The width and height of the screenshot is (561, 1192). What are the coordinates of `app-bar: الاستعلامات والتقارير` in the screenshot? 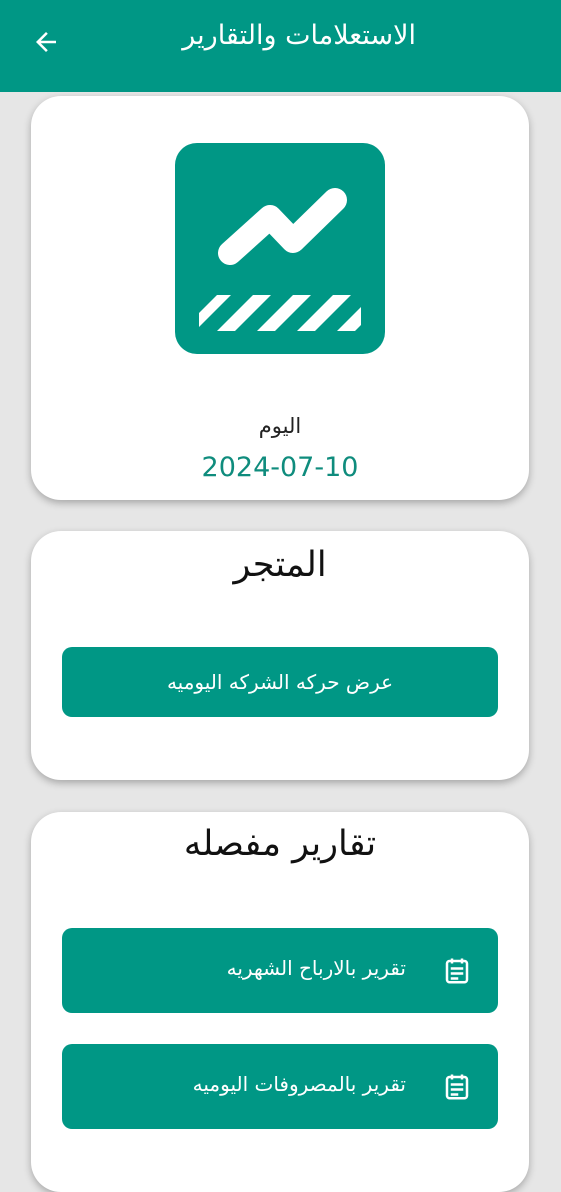 It's located at (280, 46).